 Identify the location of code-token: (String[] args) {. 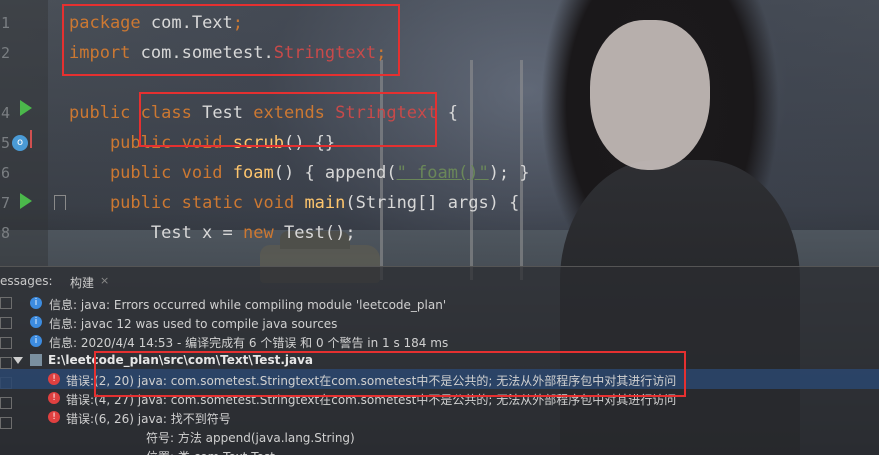
(432, 203).